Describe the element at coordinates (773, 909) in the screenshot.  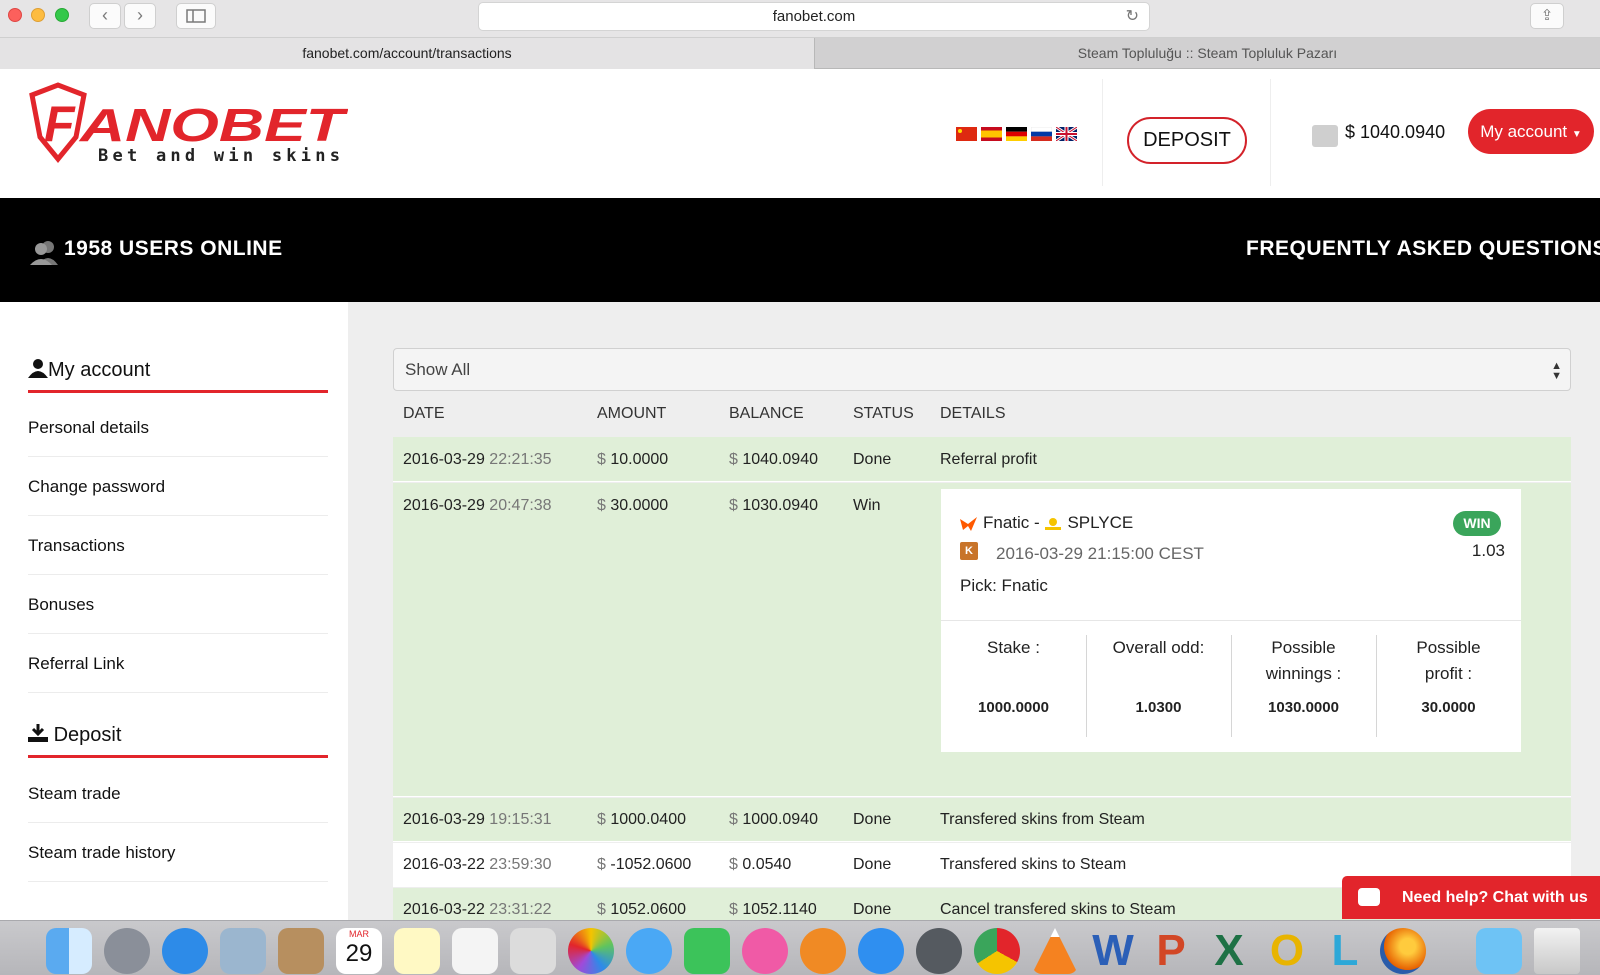
I see `row-balance: $ 1052.1140` at that location.